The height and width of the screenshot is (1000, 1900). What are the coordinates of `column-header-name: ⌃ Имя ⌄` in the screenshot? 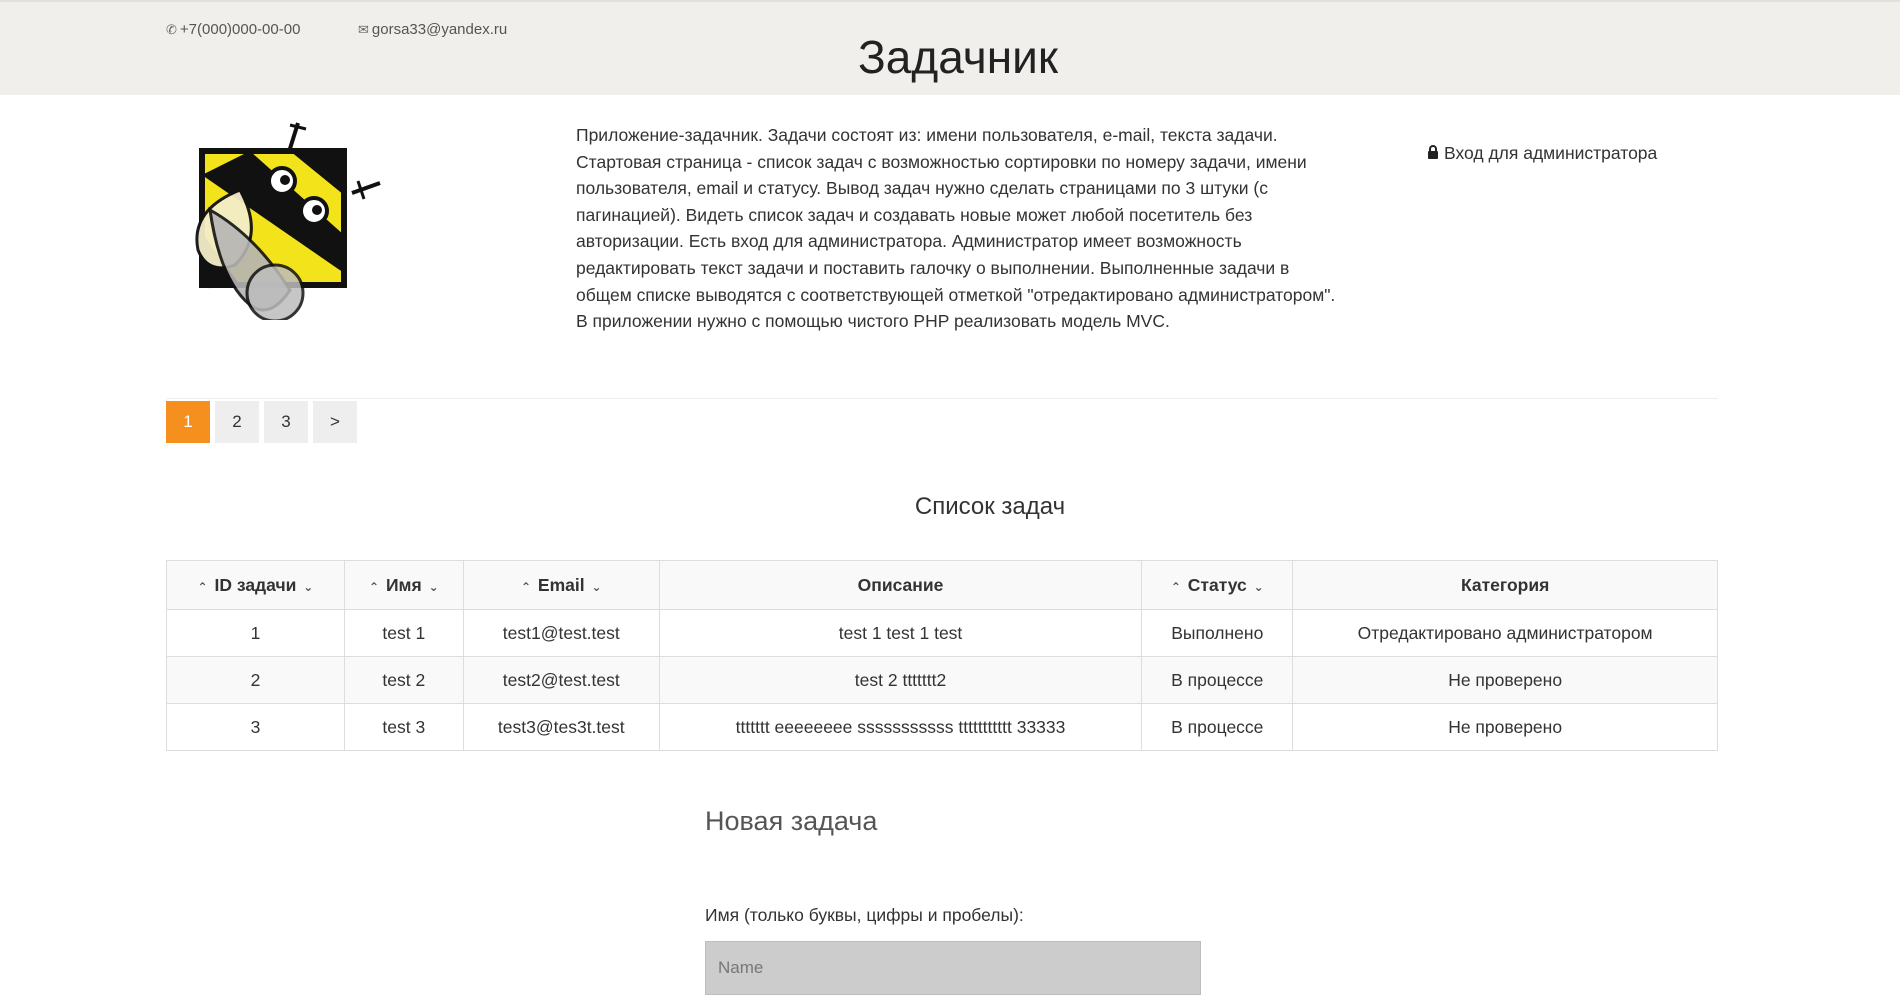 It's located at (403, 585).